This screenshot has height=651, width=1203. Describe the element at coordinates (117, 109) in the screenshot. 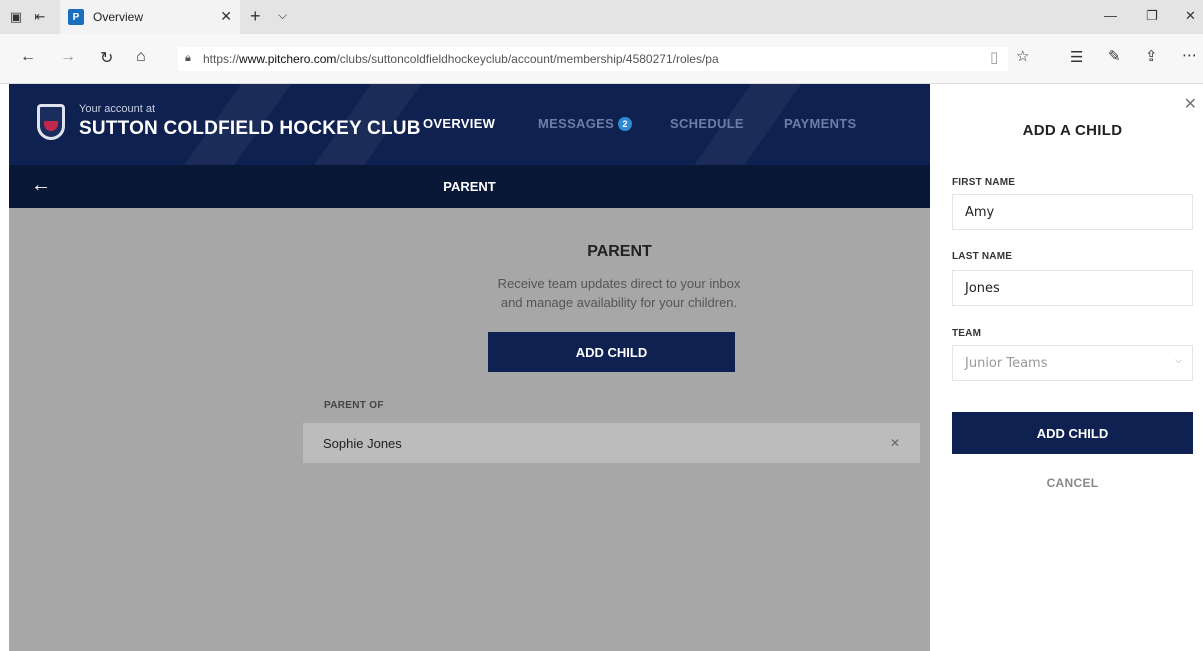

I see `account-prefix: Your account at` at that location.